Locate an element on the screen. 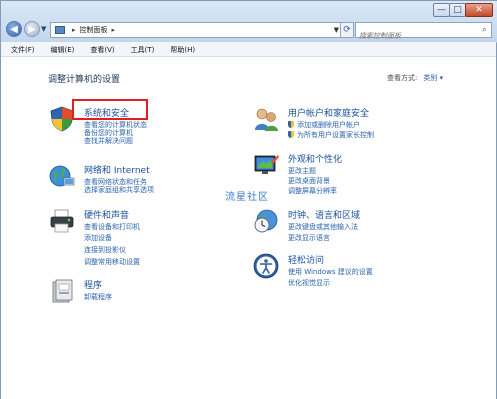 The width and height of the screenshot is (497, 399). appearance-icon is located at coordinates (266, 165).